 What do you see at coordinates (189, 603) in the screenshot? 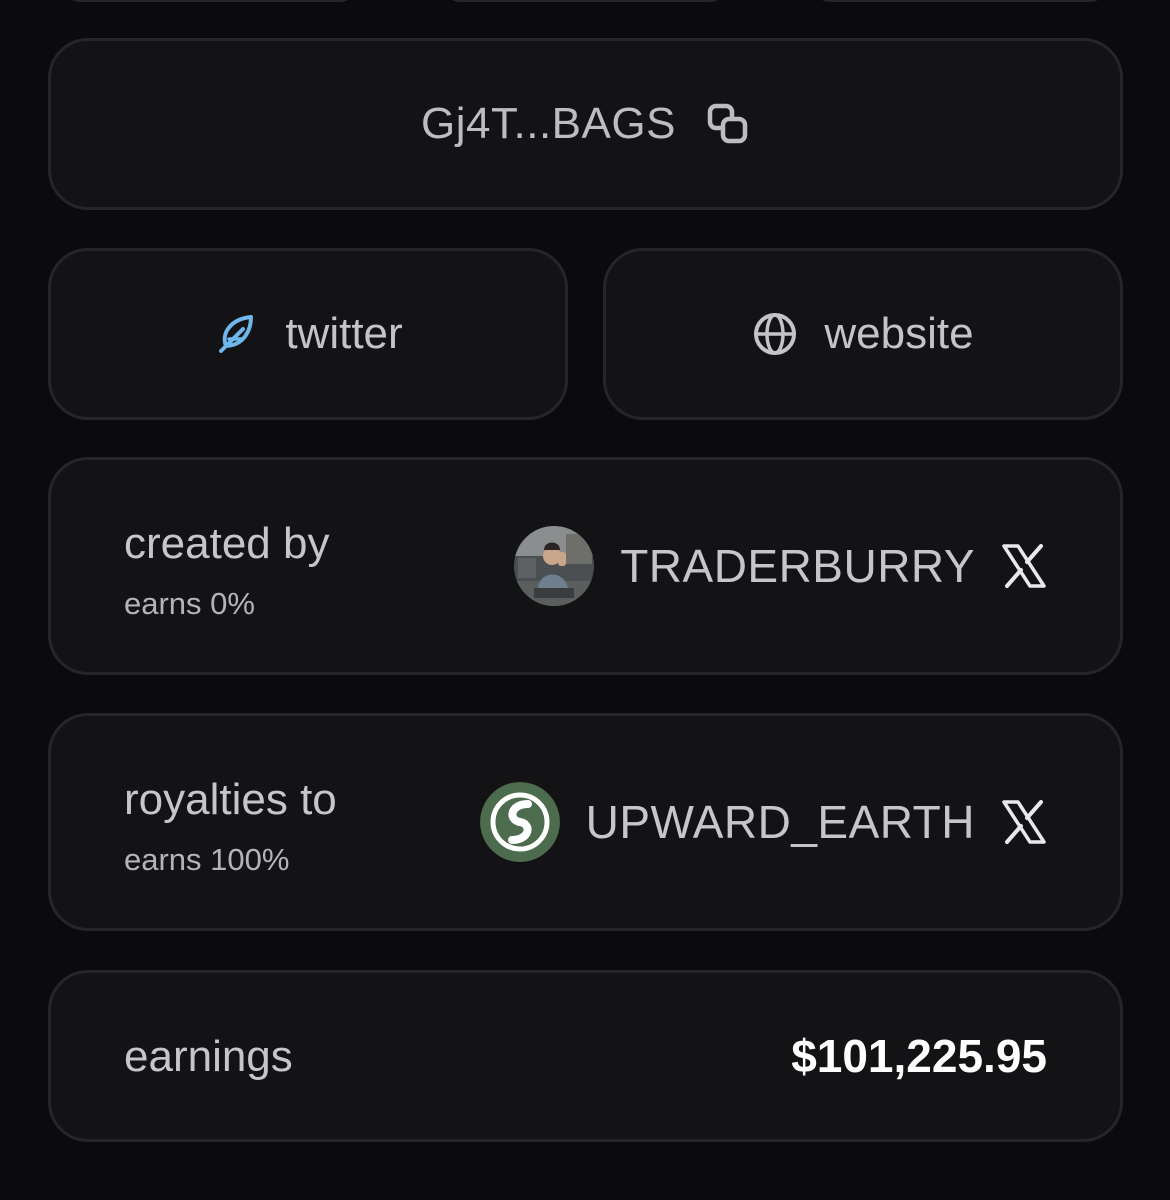
I see `creator-earns-label: earns 0%` at bounding box center [189, 603].